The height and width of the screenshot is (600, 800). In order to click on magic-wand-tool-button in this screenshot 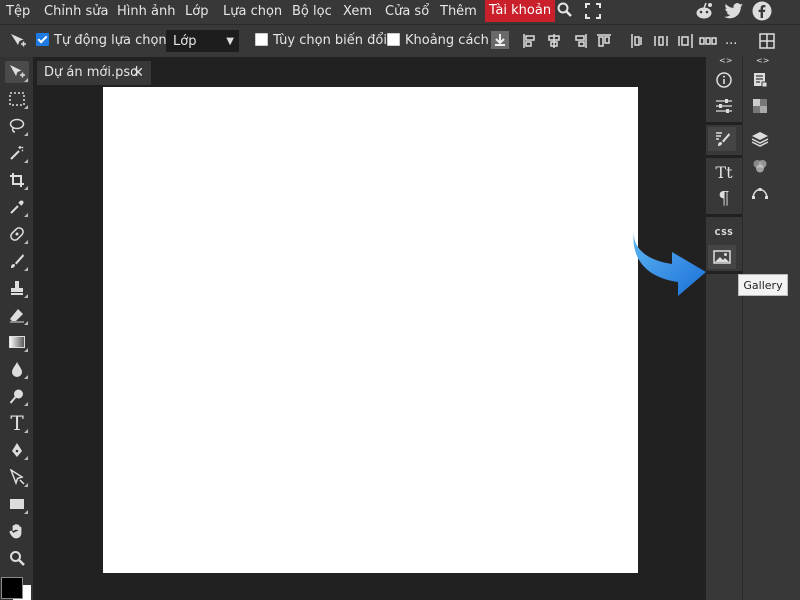, I will do `click(17, 153)`.